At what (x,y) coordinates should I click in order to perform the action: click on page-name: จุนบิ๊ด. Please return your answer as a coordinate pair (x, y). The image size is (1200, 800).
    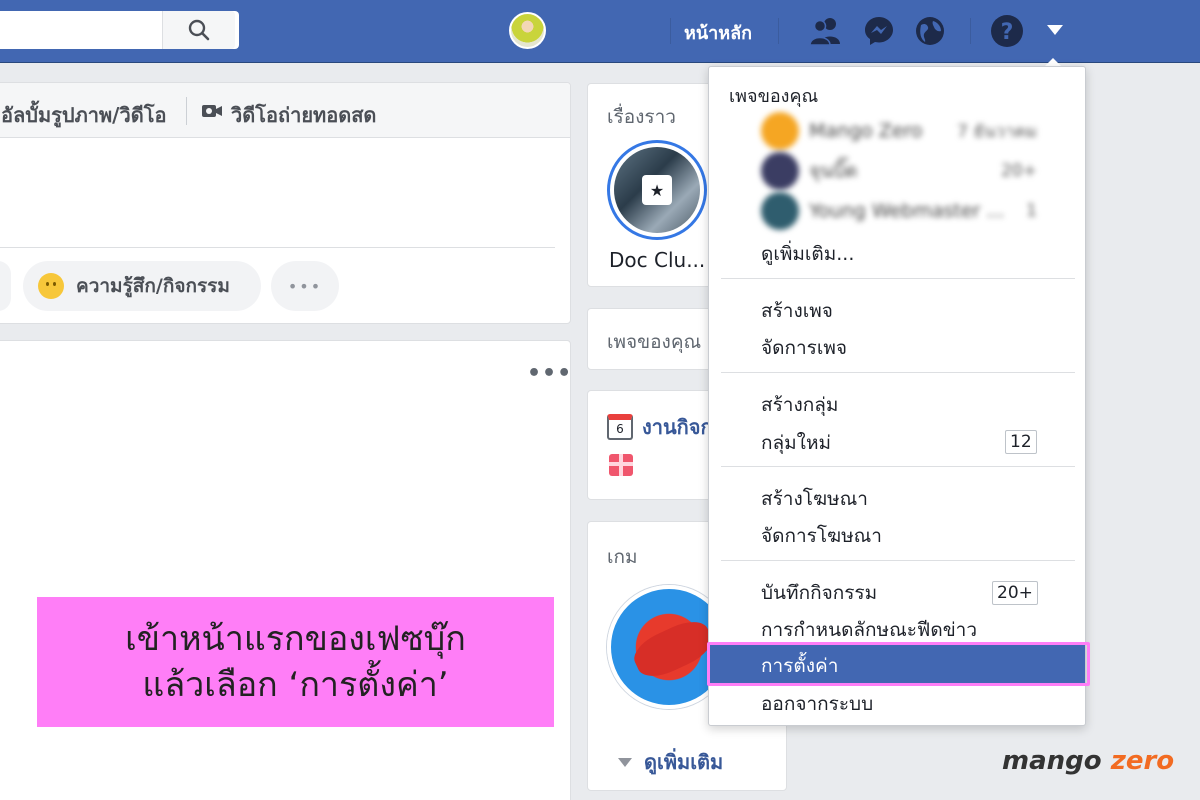
    Looking at the image, I should click on (833, 171).